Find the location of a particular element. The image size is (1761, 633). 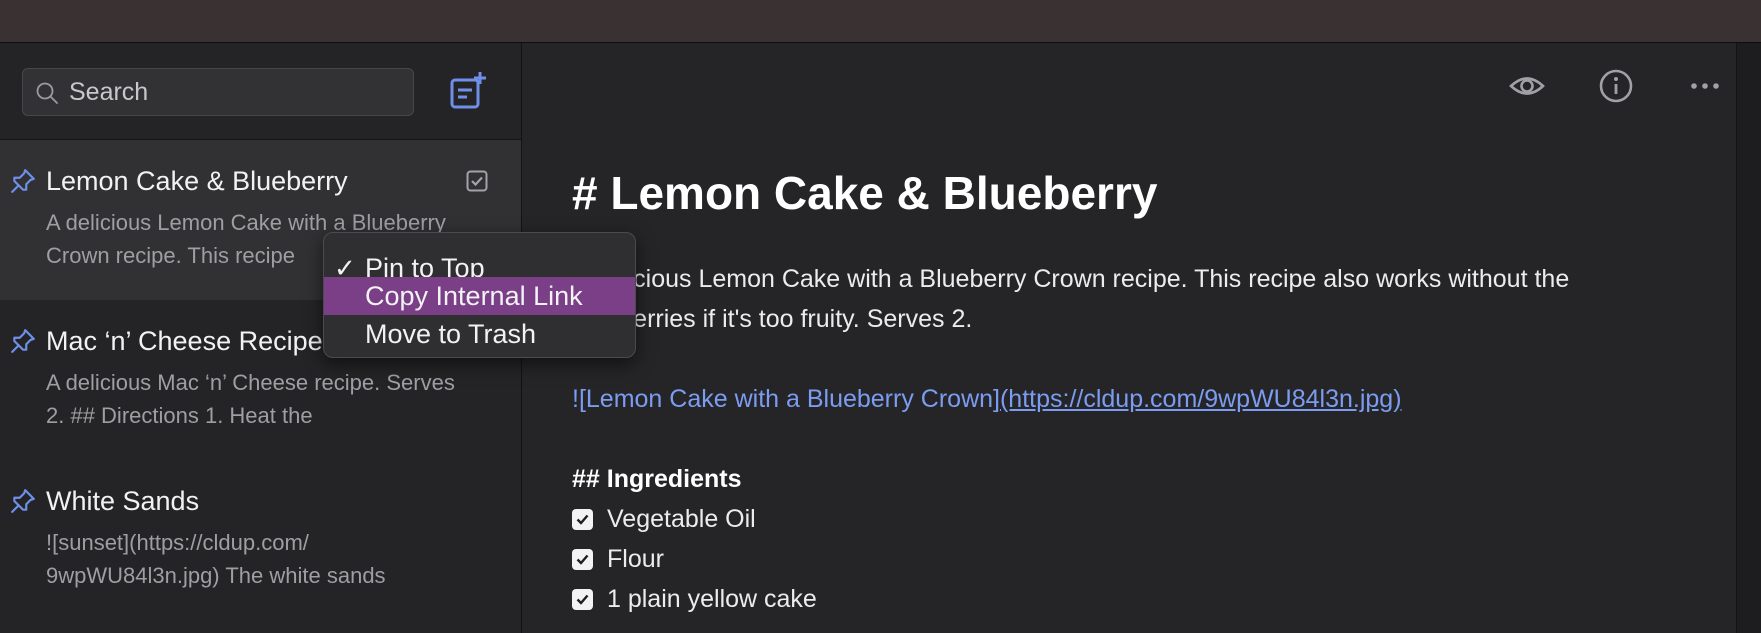

checklist-icon is located at coordinates (477, 181).